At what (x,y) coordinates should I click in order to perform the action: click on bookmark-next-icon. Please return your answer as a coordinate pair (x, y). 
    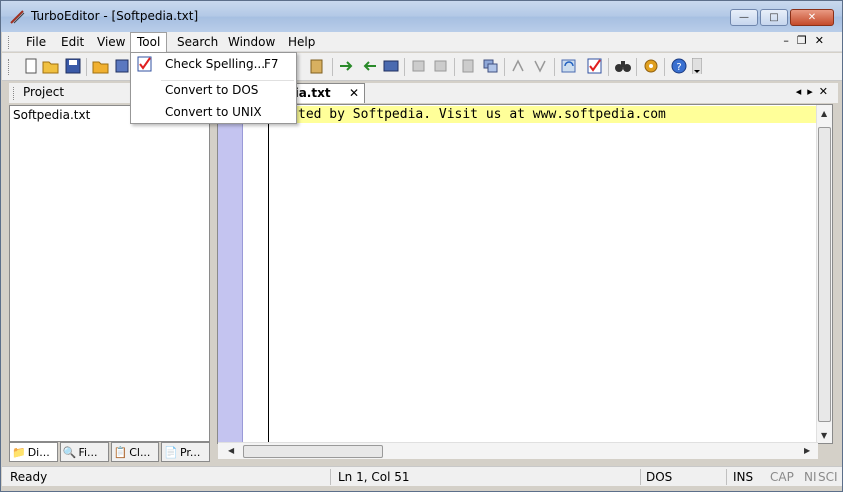
    Looking at the image, I should click on (441, 66).